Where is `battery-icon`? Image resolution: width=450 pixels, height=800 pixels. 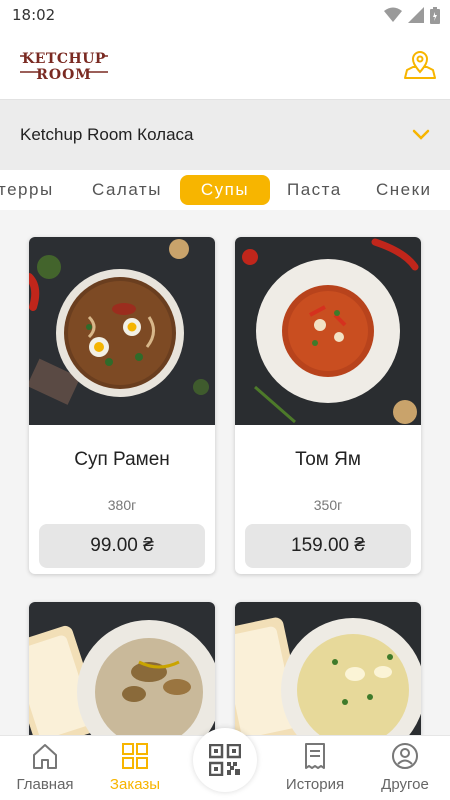 battery-icon is located at coordinates (435, 15).